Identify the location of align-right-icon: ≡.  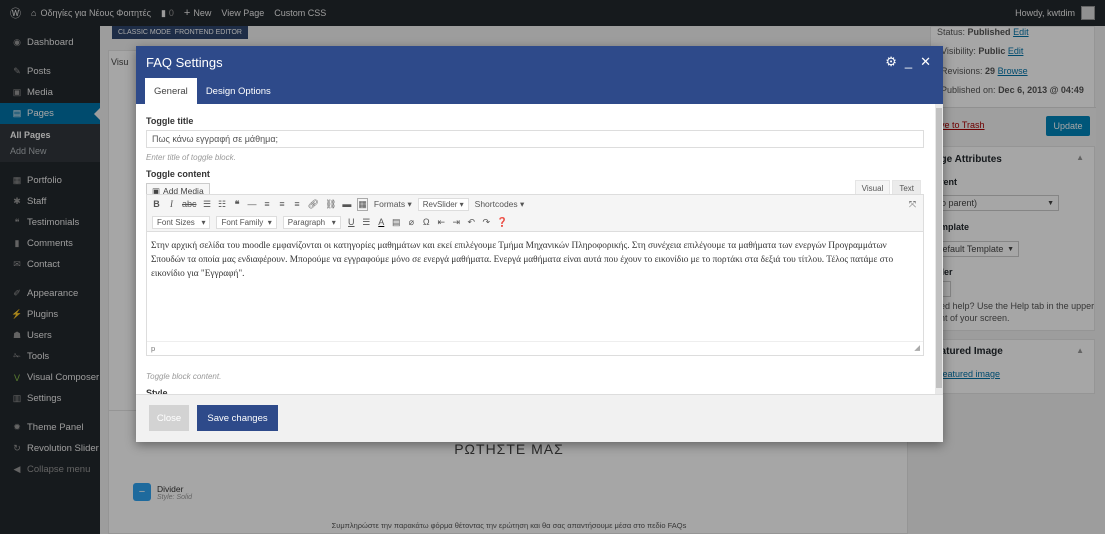
(297, 204).